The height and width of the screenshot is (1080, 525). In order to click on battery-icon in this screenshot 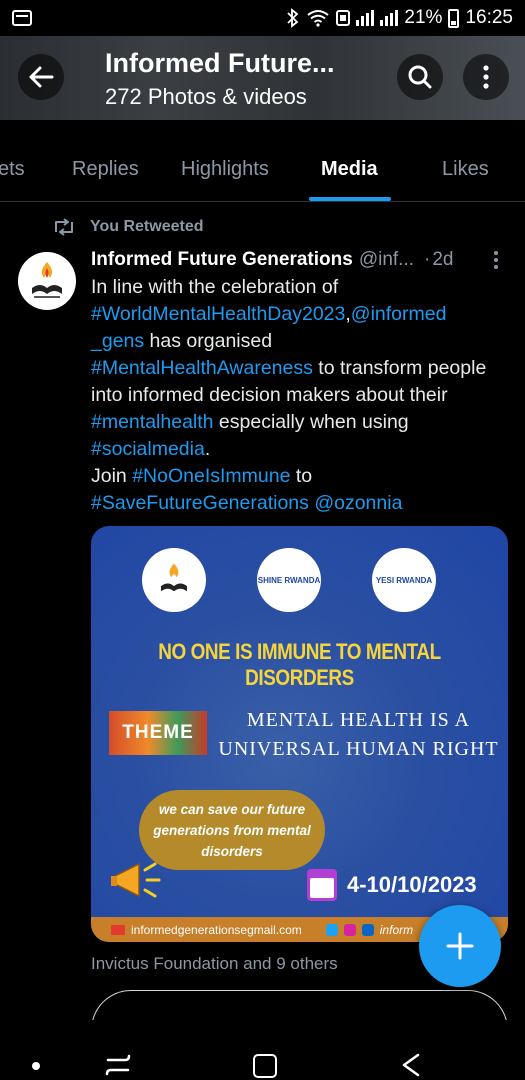, I will do `click(454, 18)`.